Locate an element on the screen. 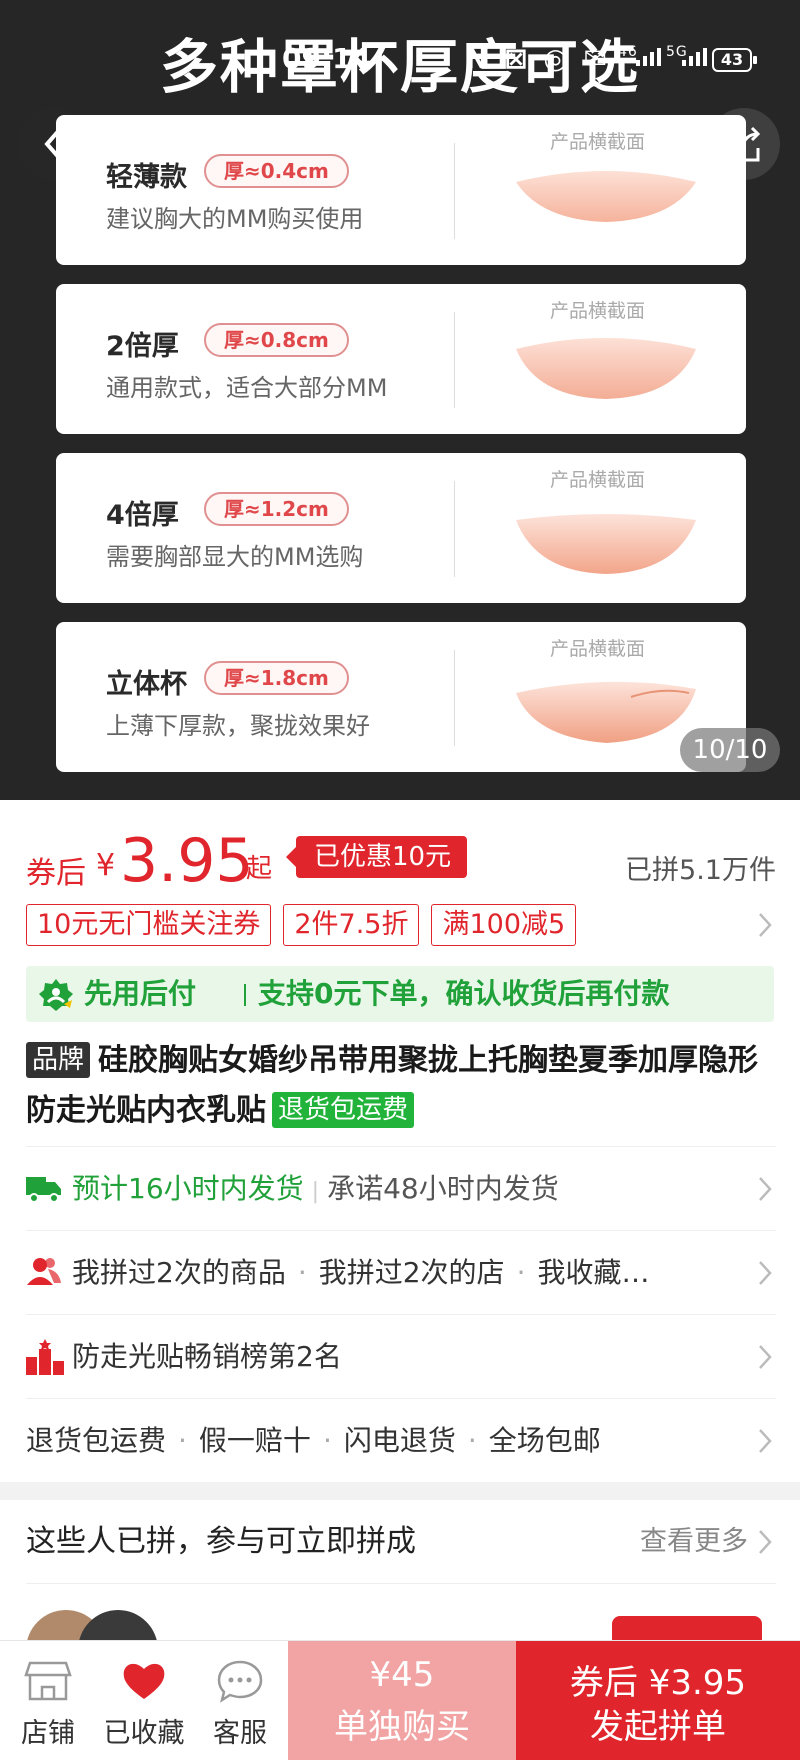 The image size is (800, 1760). single-price: ¥45 is located at coordinates (402, 1675).